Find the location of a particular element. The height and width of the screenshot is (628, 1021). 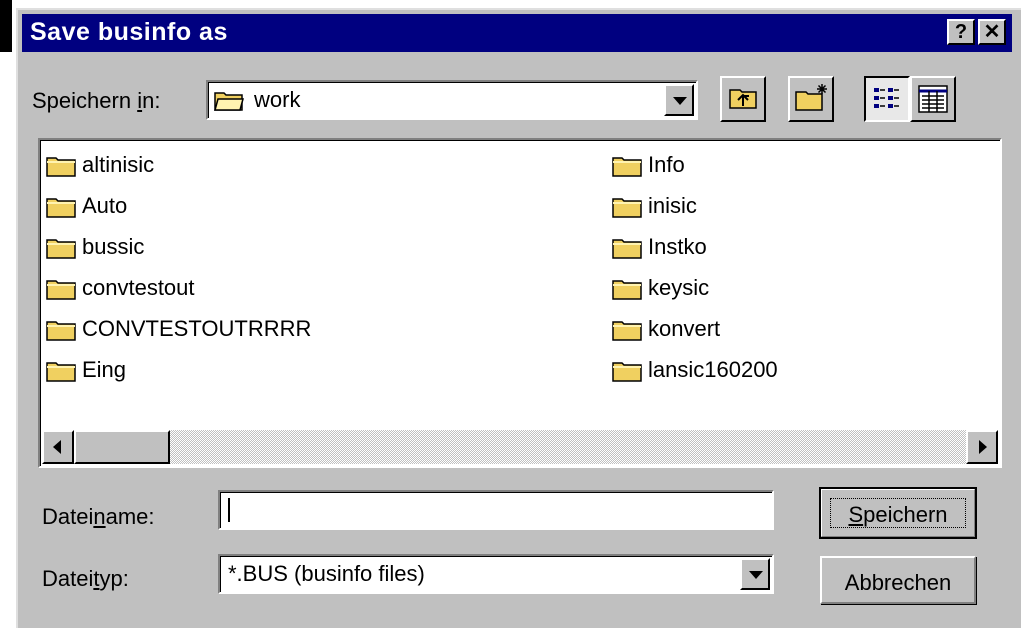

filetype-select: *.BUS (businfo files) is located at coordinates (496, 574).